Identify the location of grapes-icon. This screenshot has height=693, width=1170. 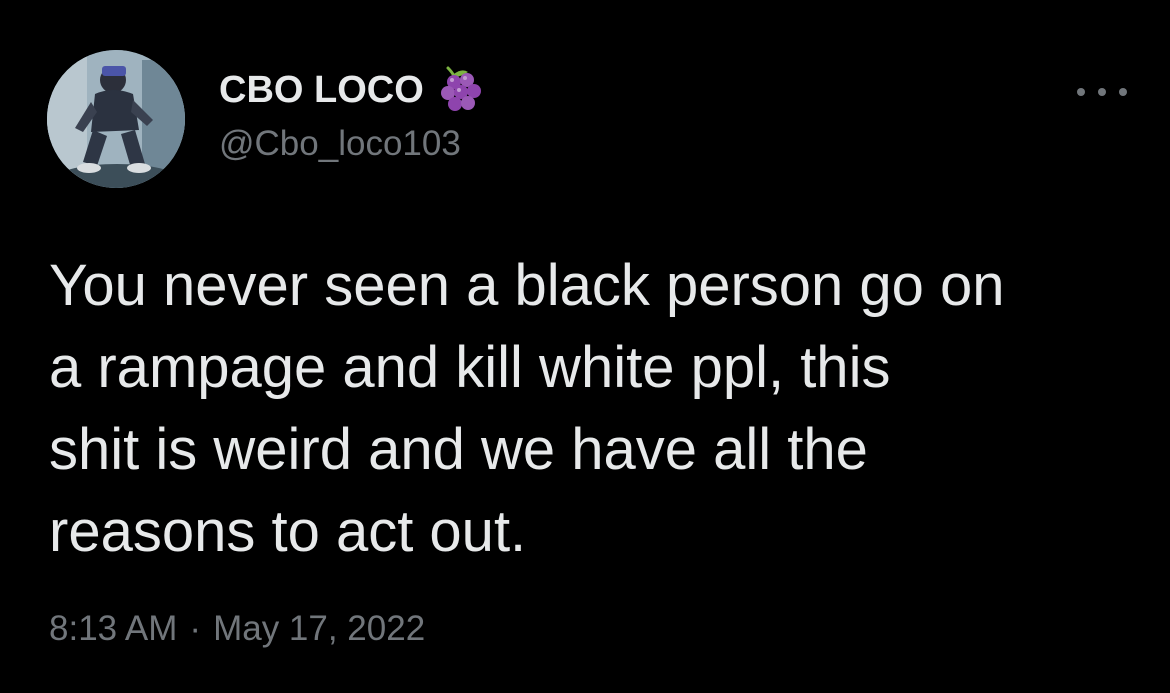
(460, 88).